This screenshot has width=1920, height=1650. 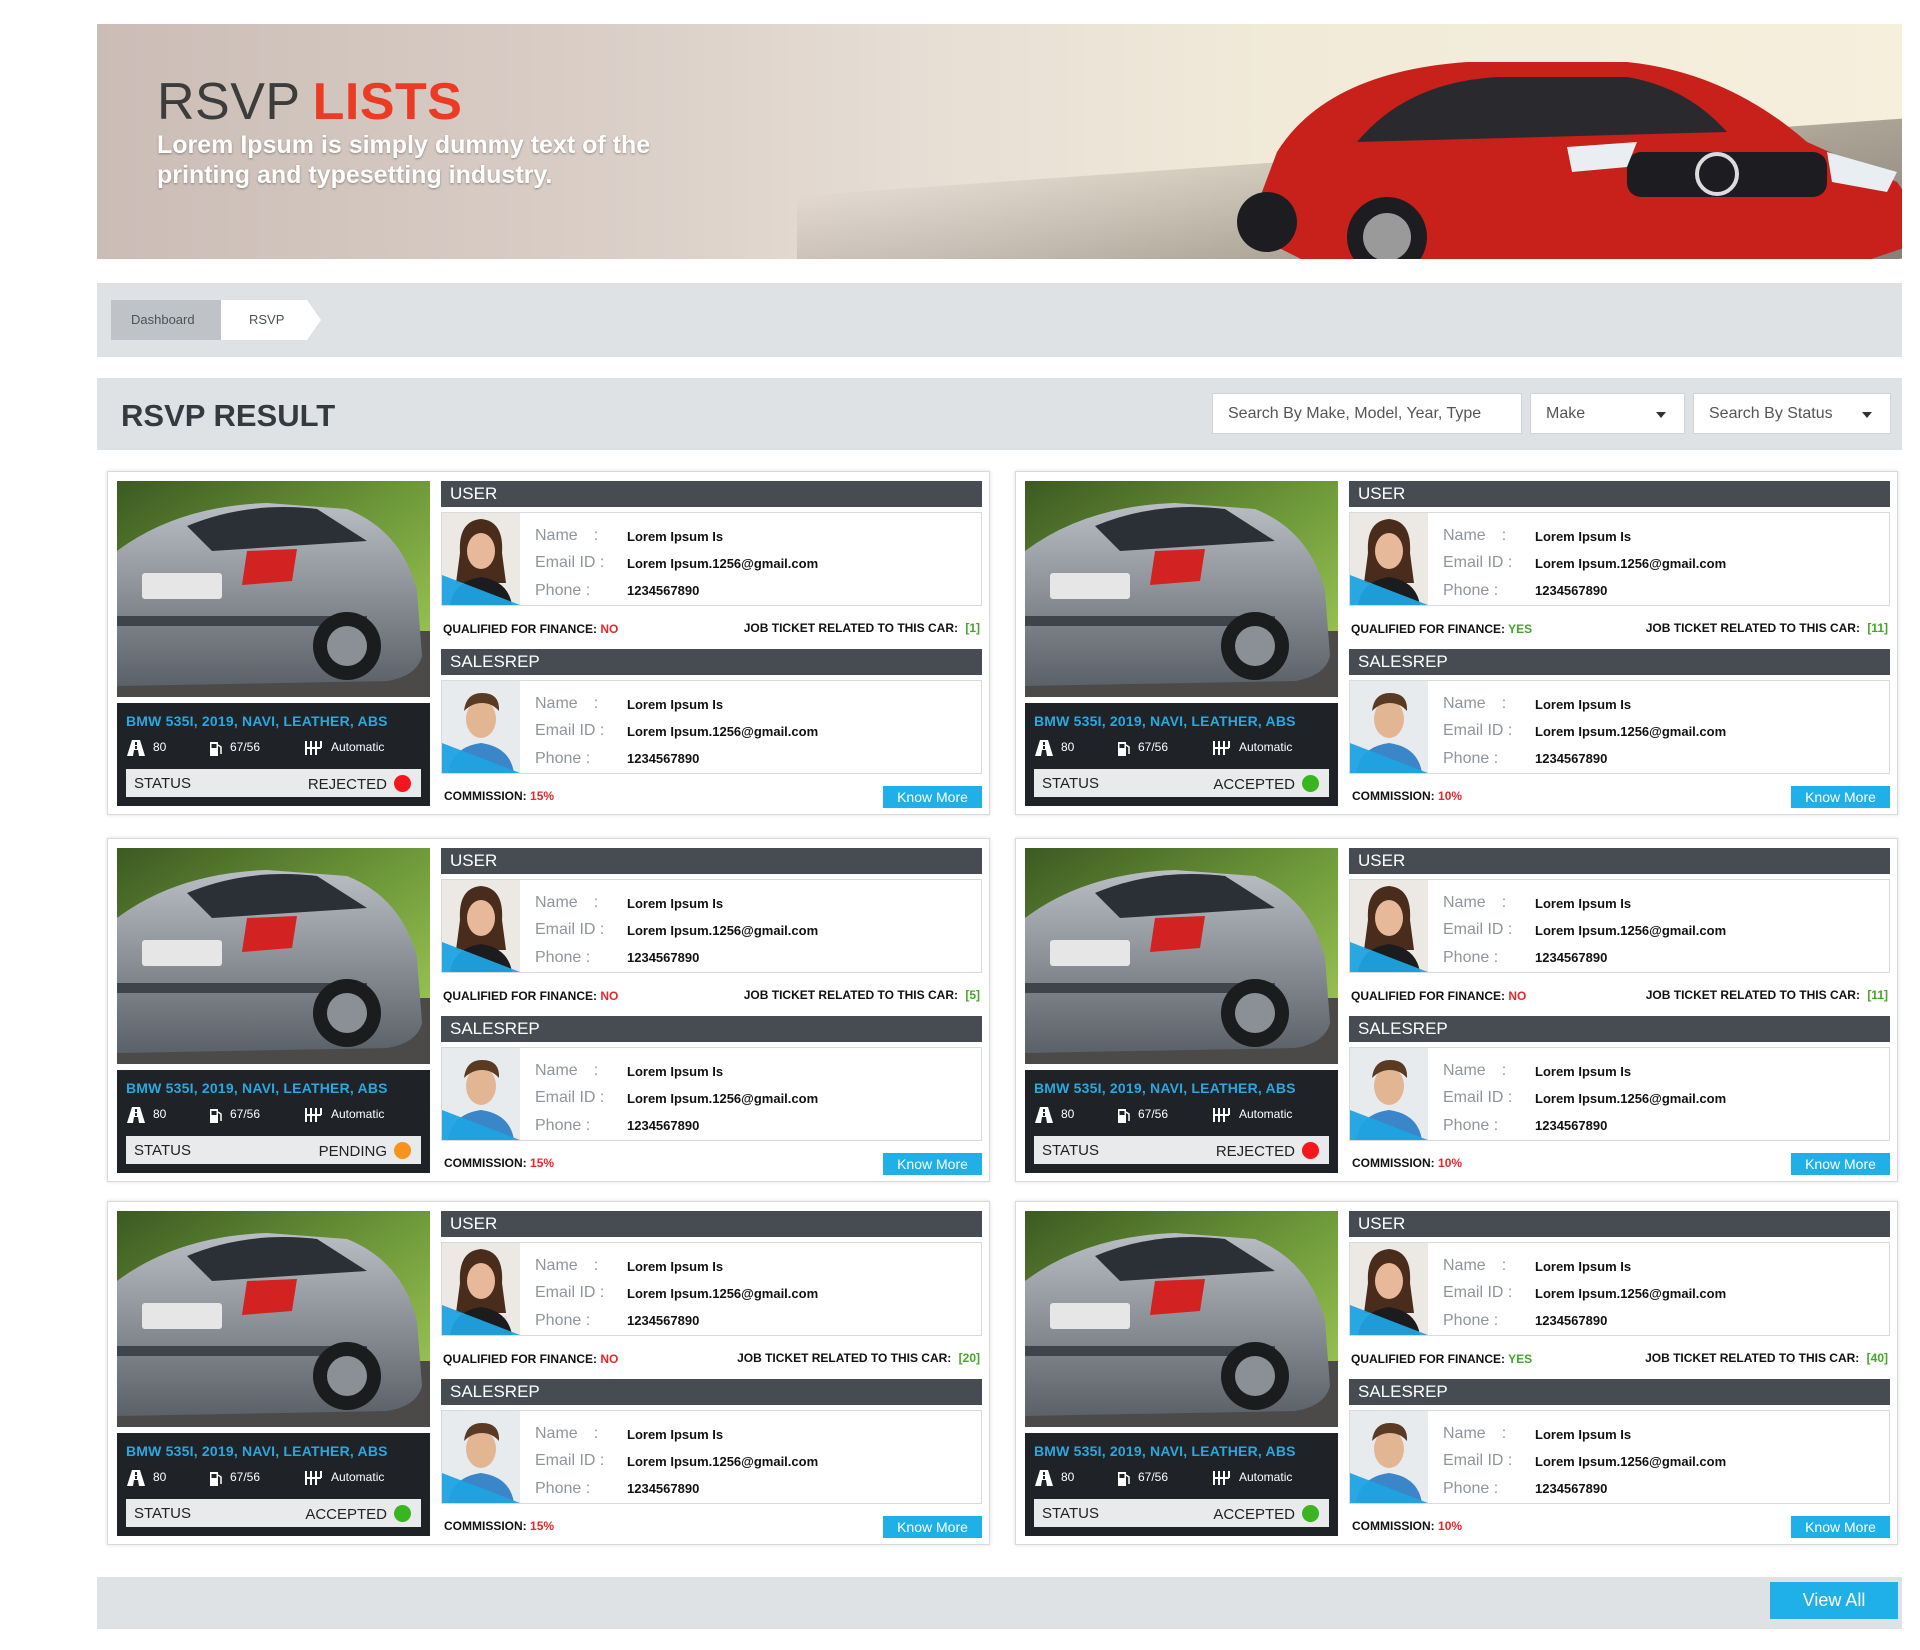 What do you see at coordinates (1583, 1266) in the screenshot?
I see `user-name: Lorem Ipsum Is` at bounding box center [1583, 1266].